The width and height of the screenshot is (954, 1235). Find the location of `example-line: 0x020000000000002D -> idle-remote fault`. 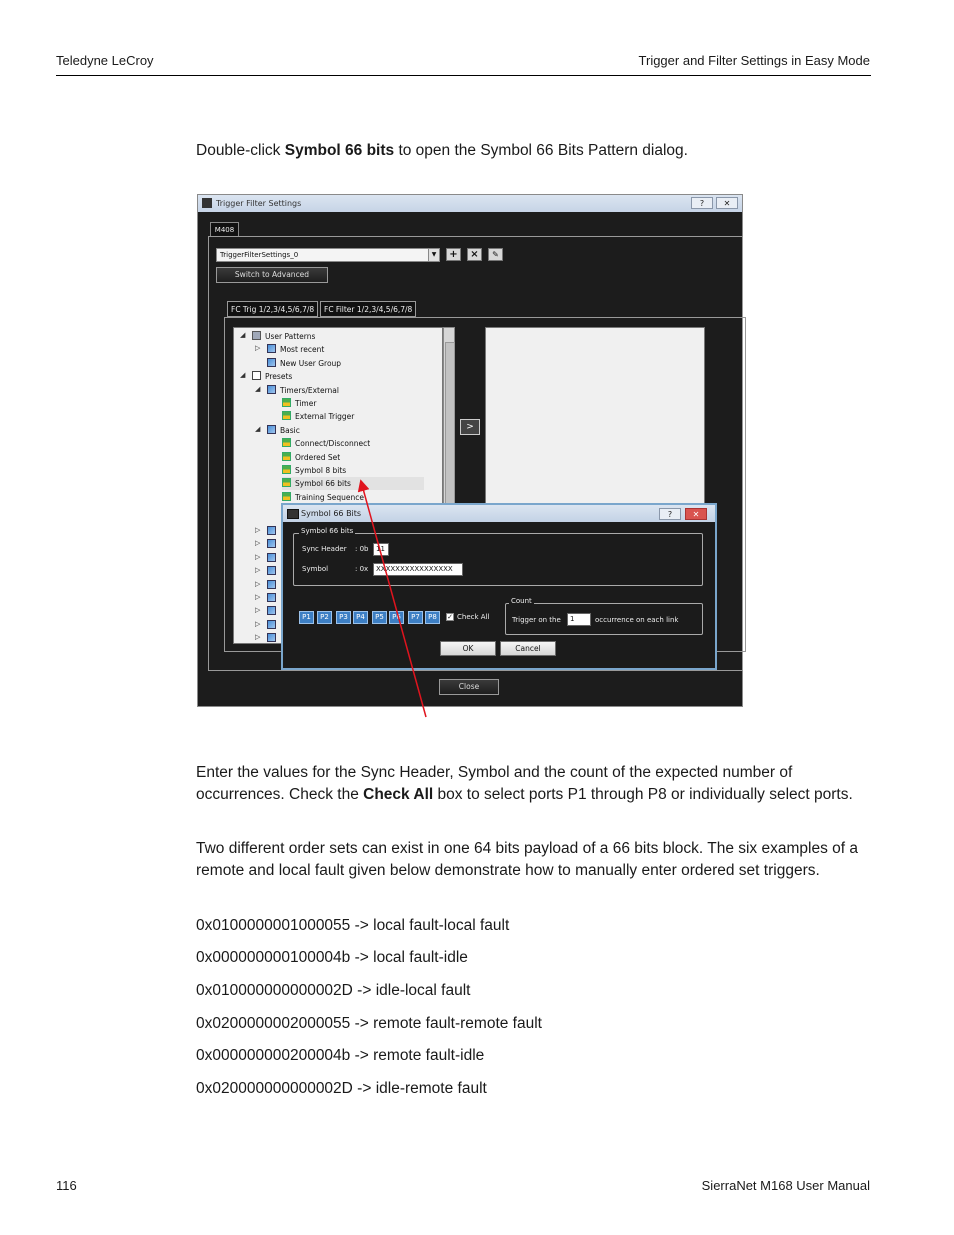

example-line: 0x020000000000002D -> idle-remote fault is located at coordinates (341, 1088).